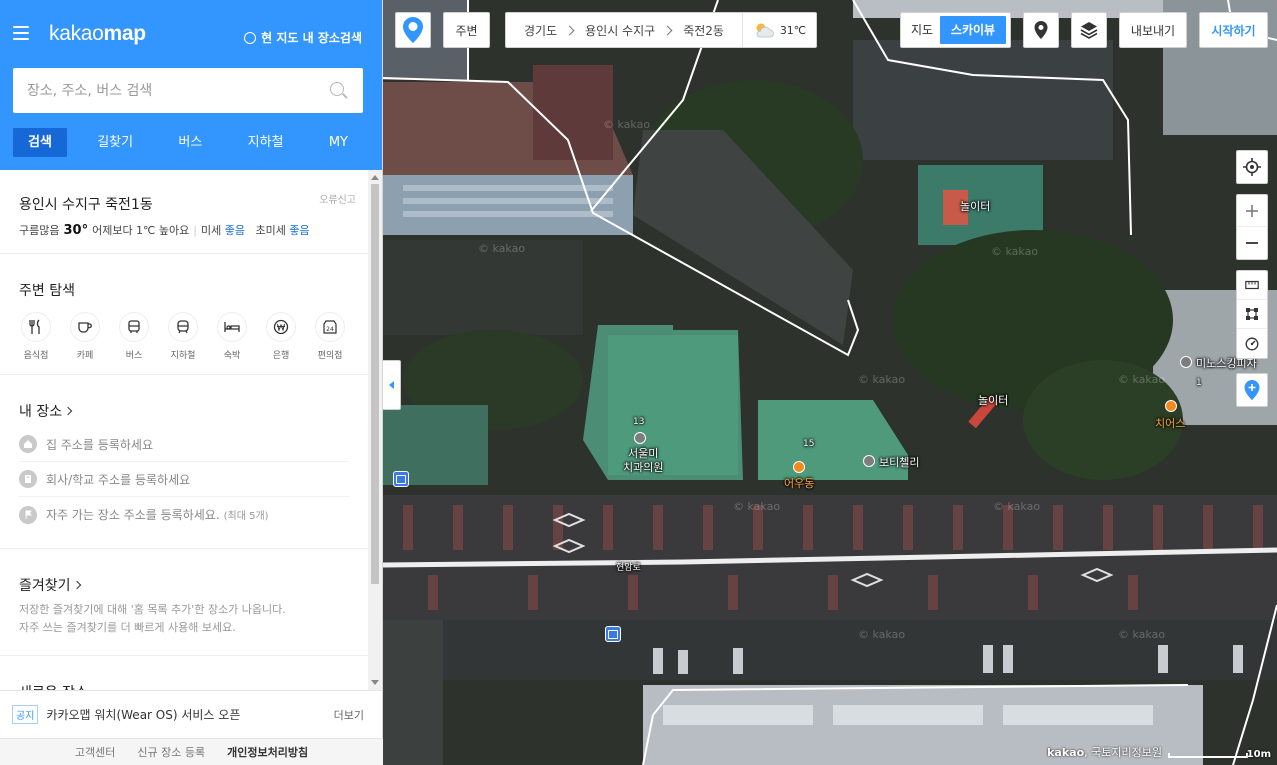 The image size is (1277, 765). Describe the element at coordinates (799, 483) in the screenshot. I see `poi-udong: 어우동` at that location.